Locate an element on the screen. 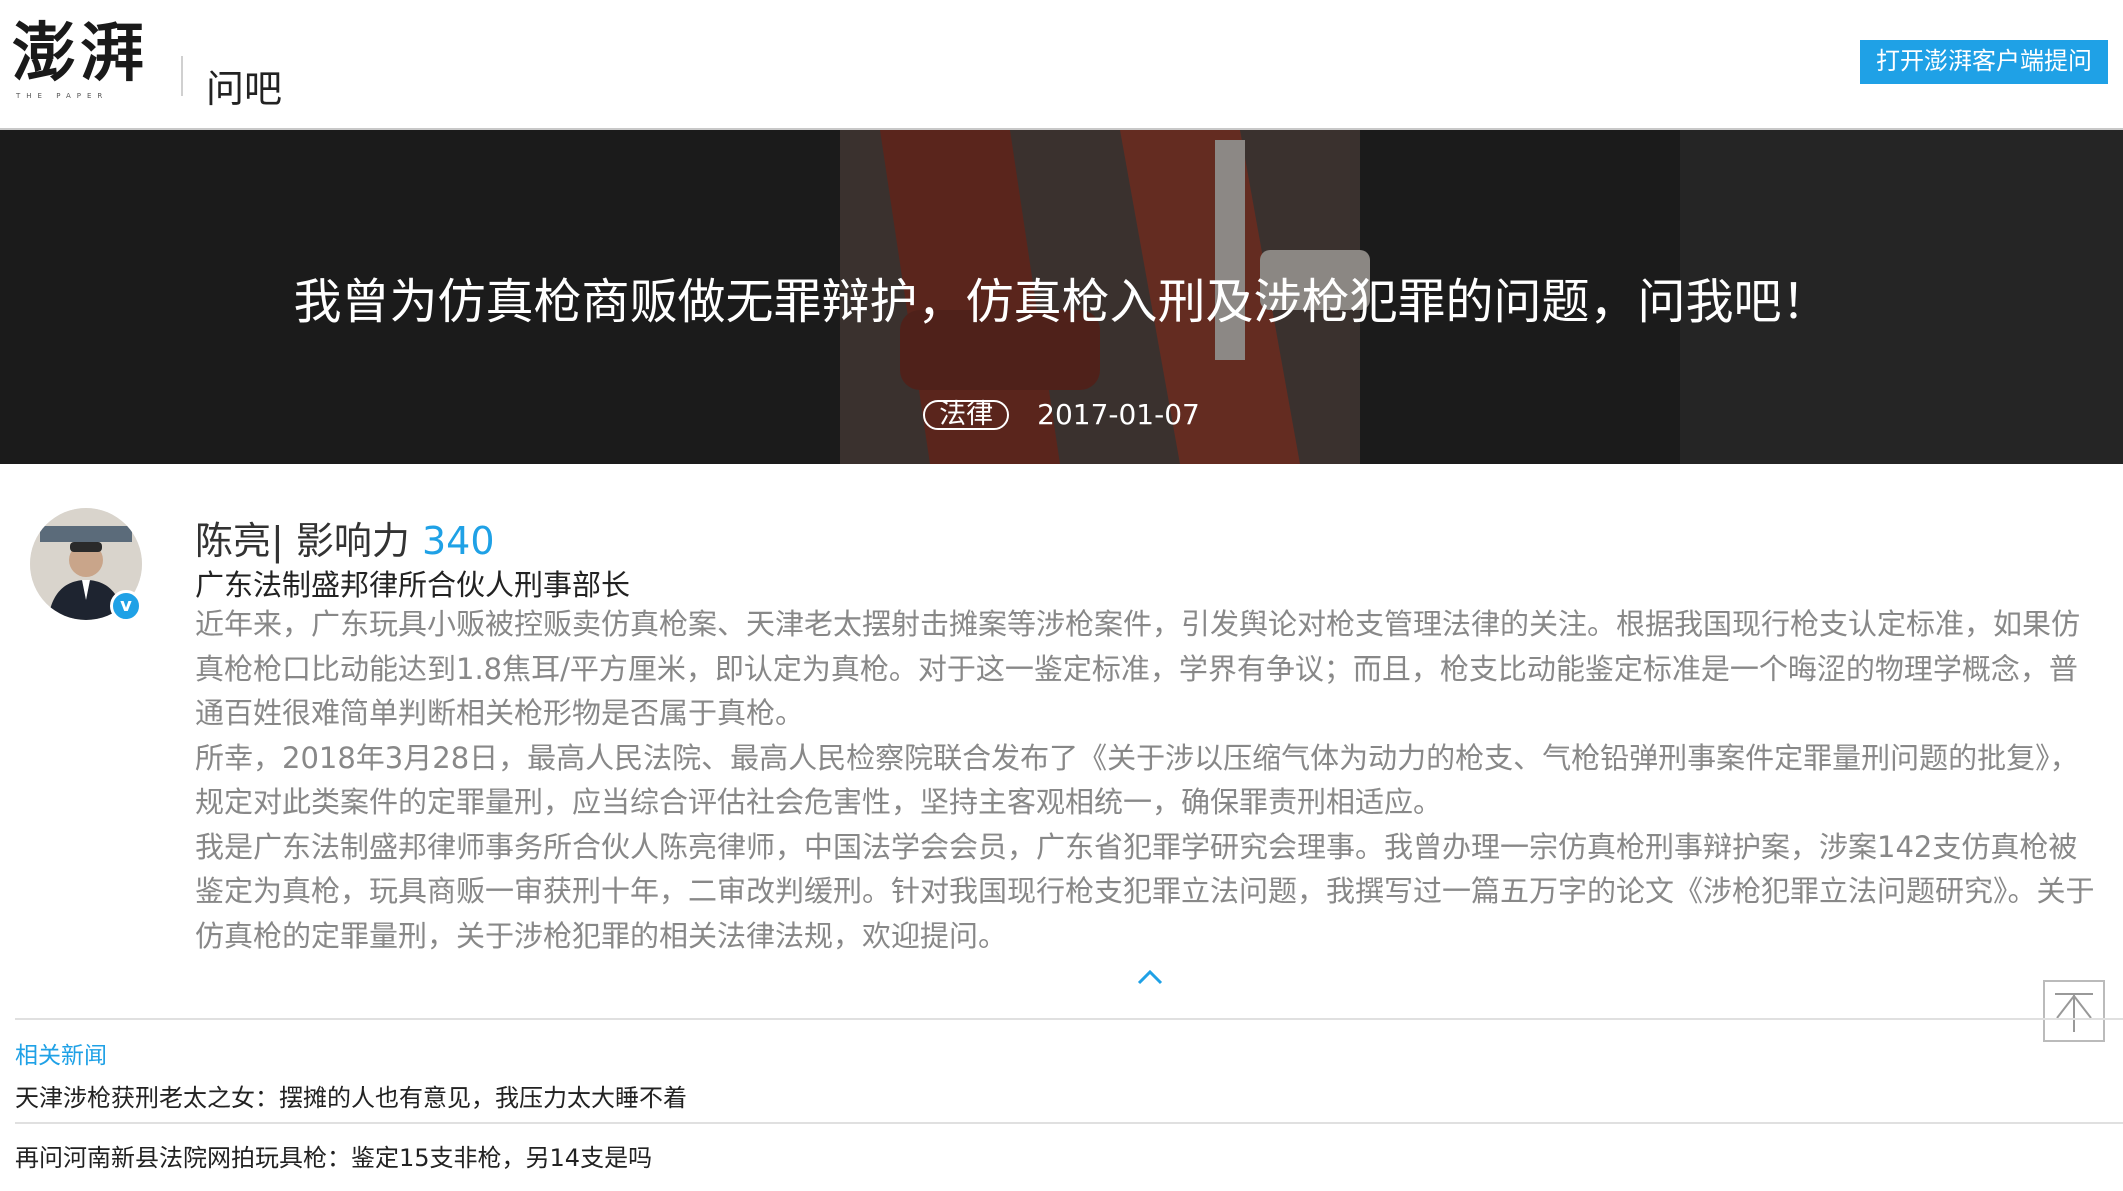 This screenshot has height=1191, width=2123. thepaper-logo: 澎湃 THE PAPER is located at coordinates (86, 59).